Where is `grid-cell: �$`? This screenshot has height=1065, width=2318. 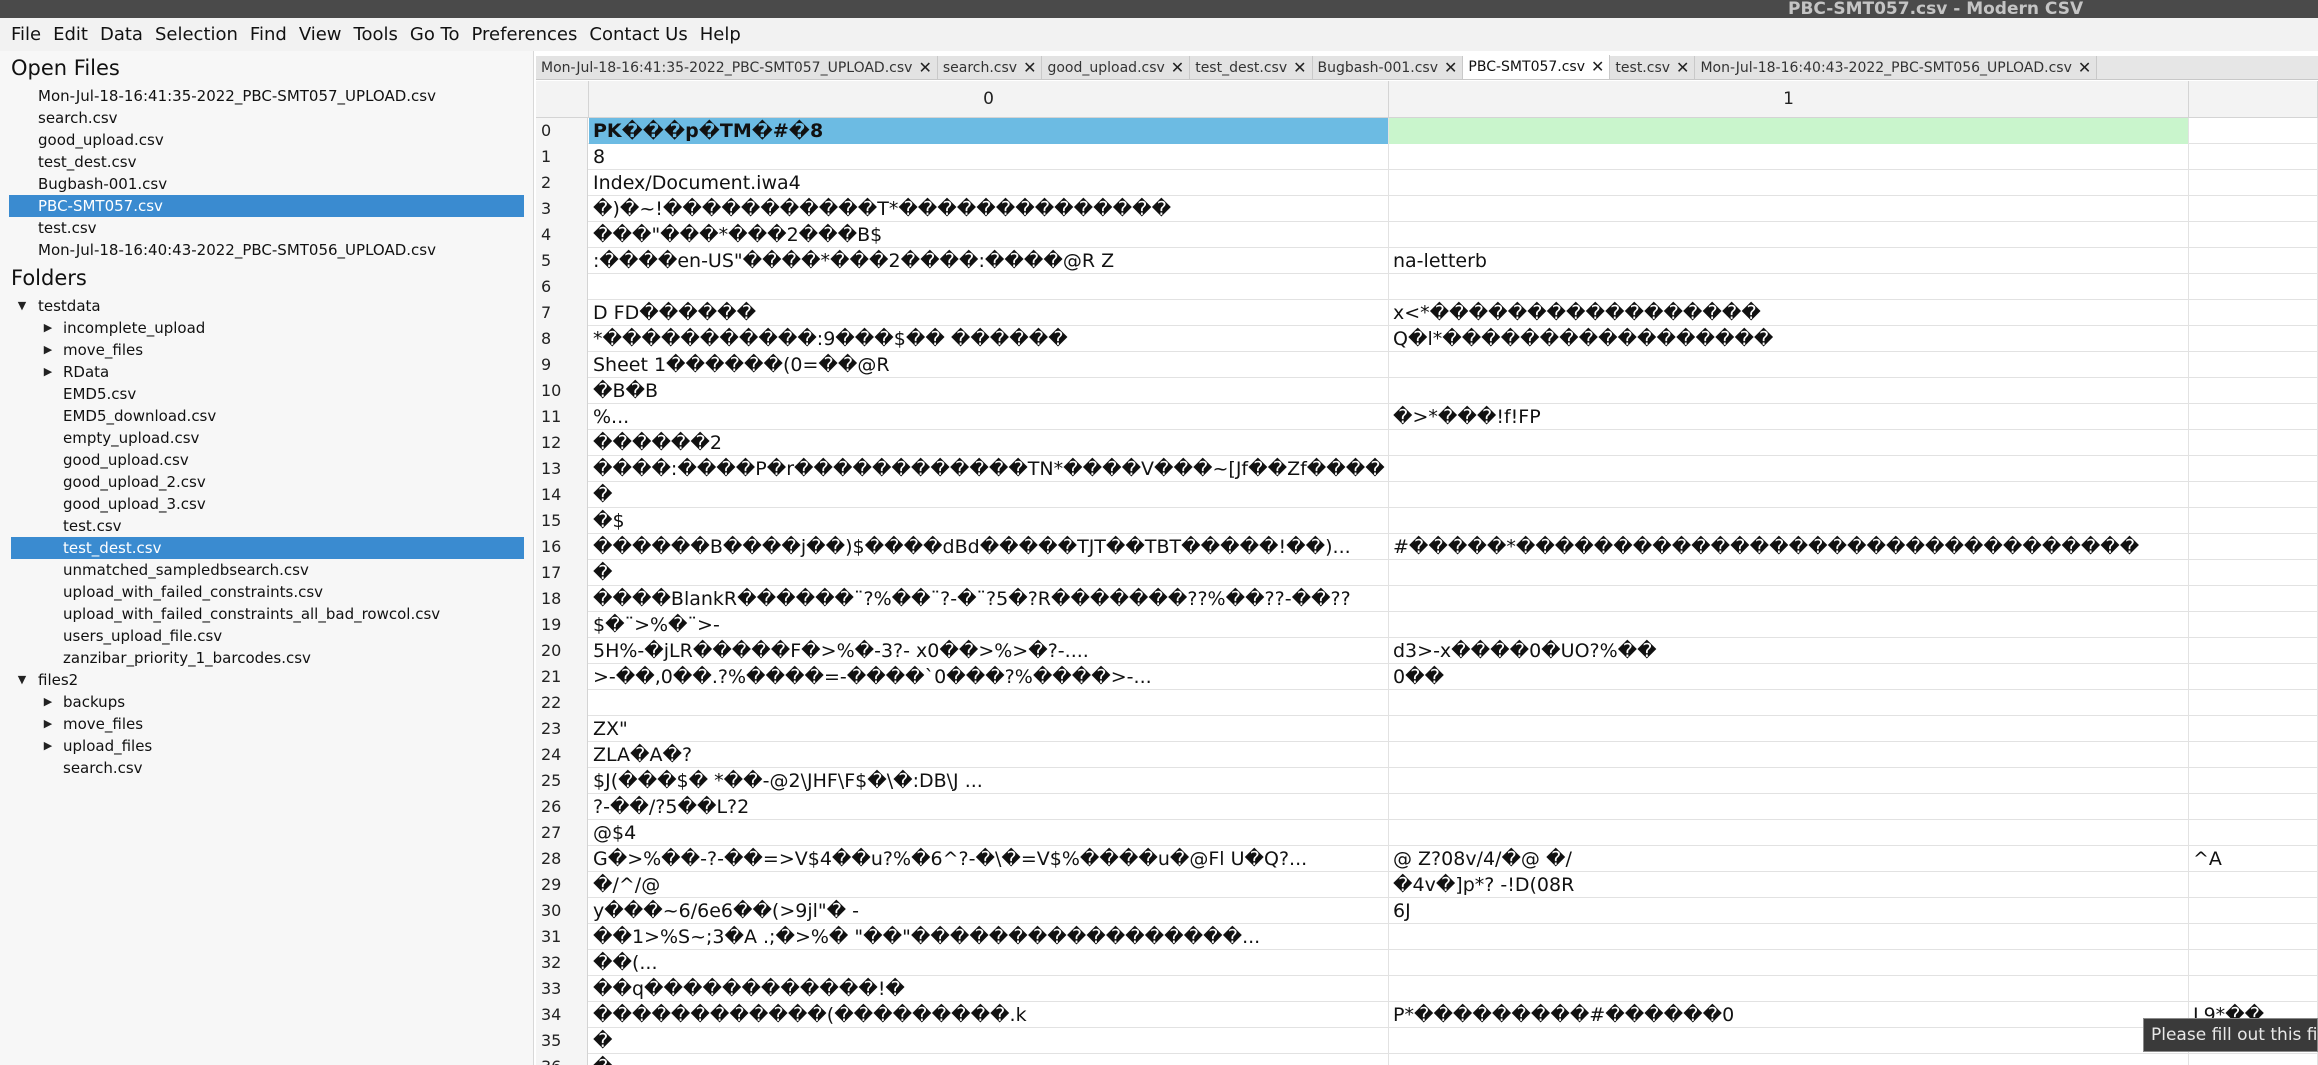 grid-cell: �$ is located at coordinates (989, 521).